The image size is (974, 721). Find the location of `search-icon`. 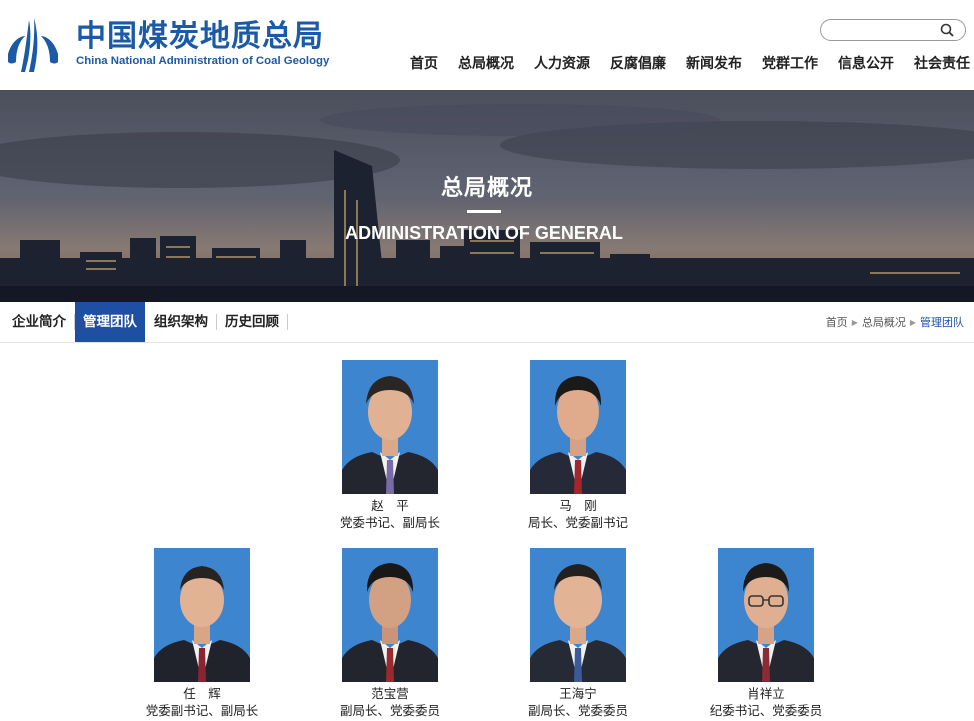

search-icon is located at coordinates (947, 30).